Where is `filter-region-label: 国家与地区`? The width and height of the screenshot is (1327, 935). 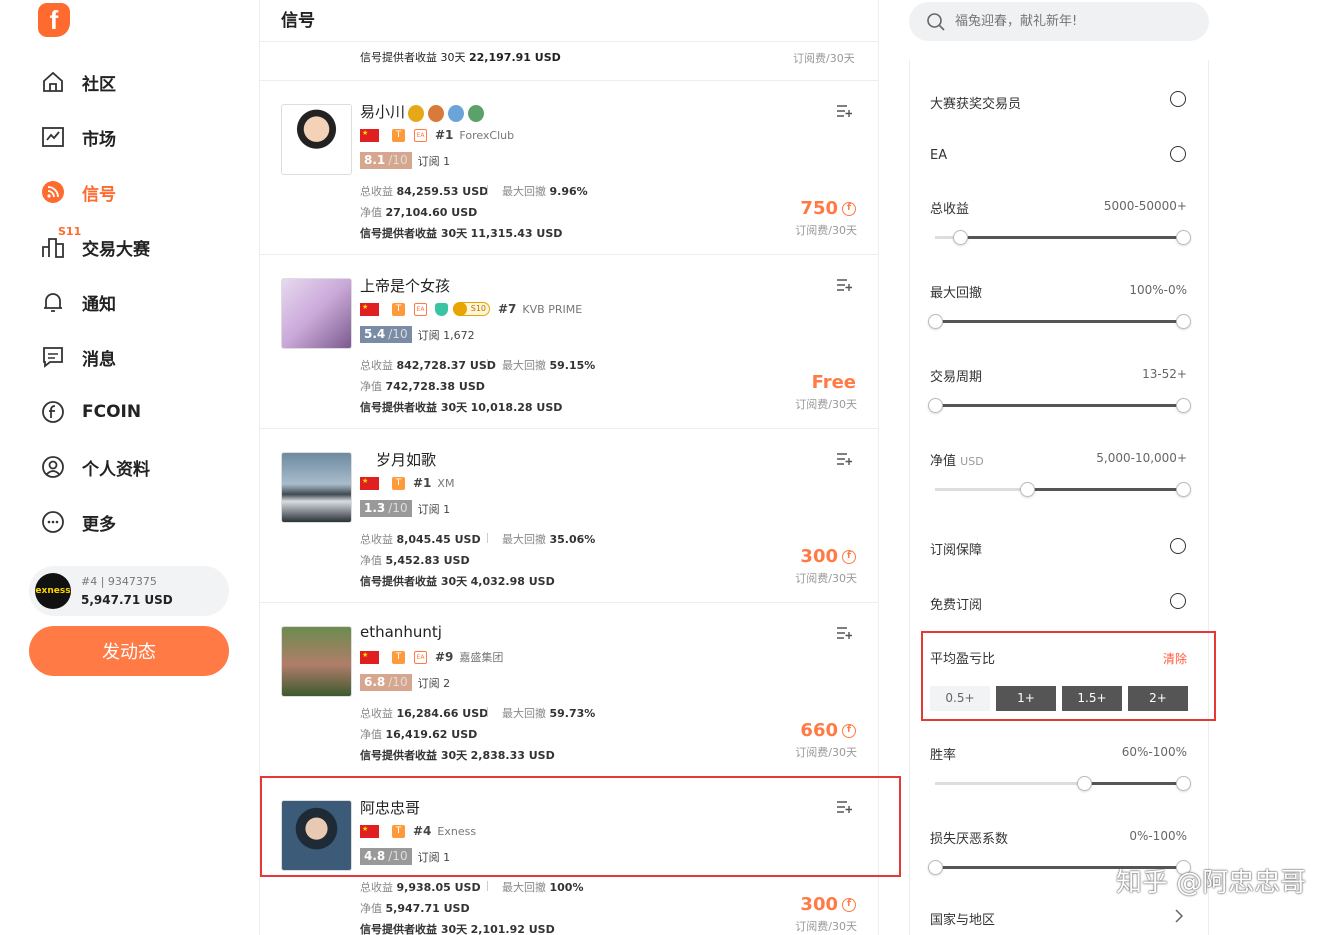 filter-region-label: 国家与地区 is located at coordinates (962, 918).